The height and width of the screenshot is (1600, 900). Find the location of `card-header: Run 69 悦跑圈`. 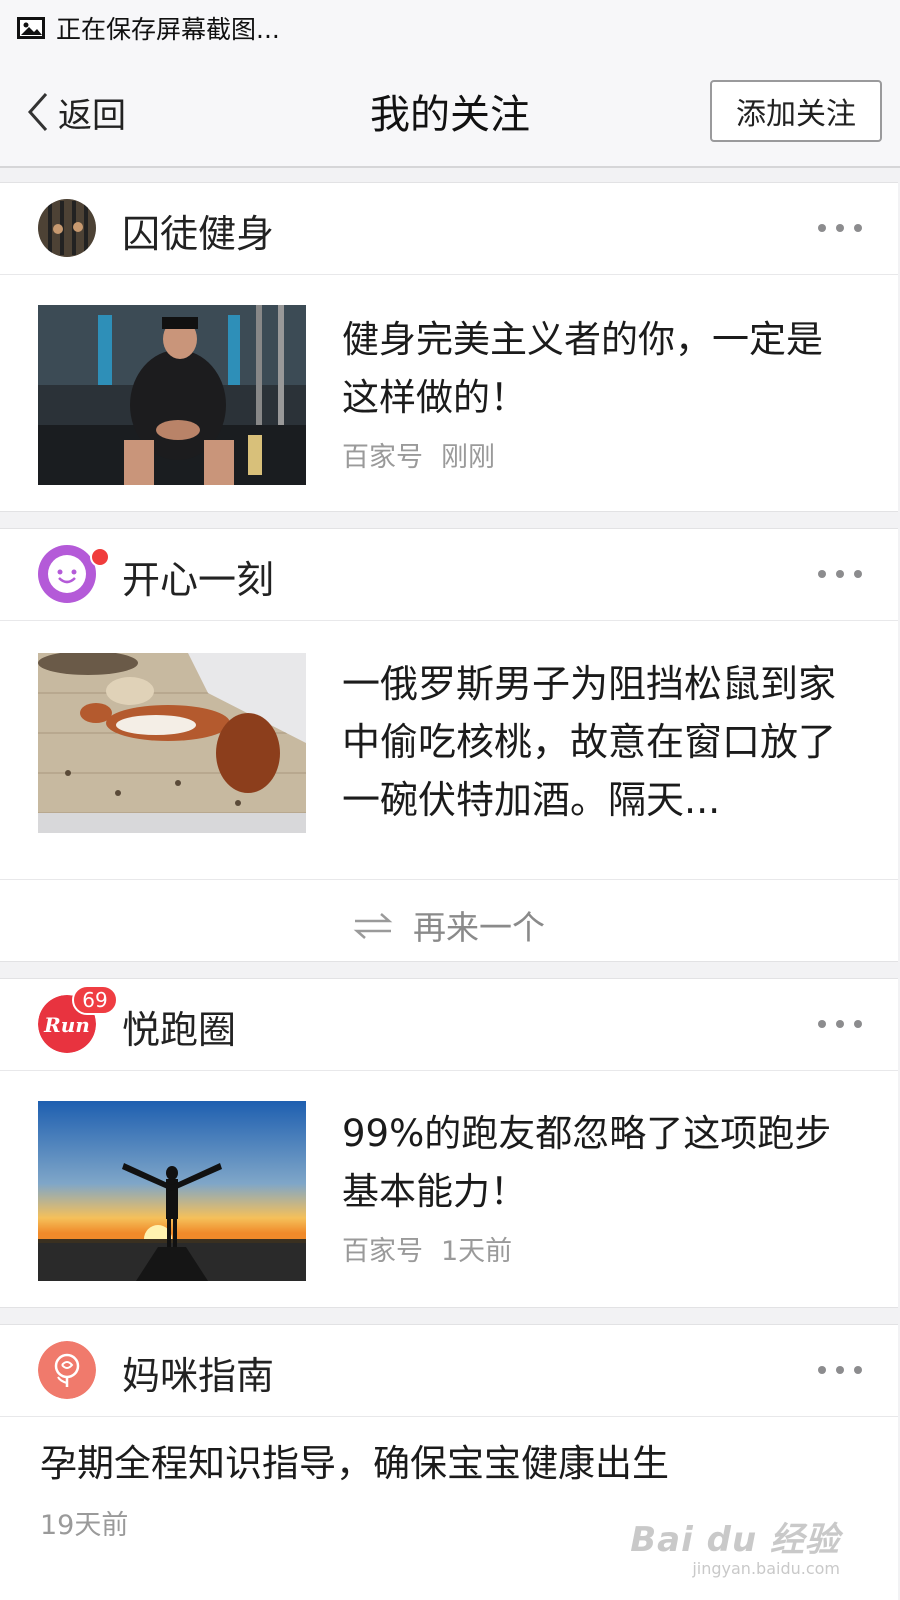

card-header: Run 69 悦跑圈 is located at coordinates (449, 1025).